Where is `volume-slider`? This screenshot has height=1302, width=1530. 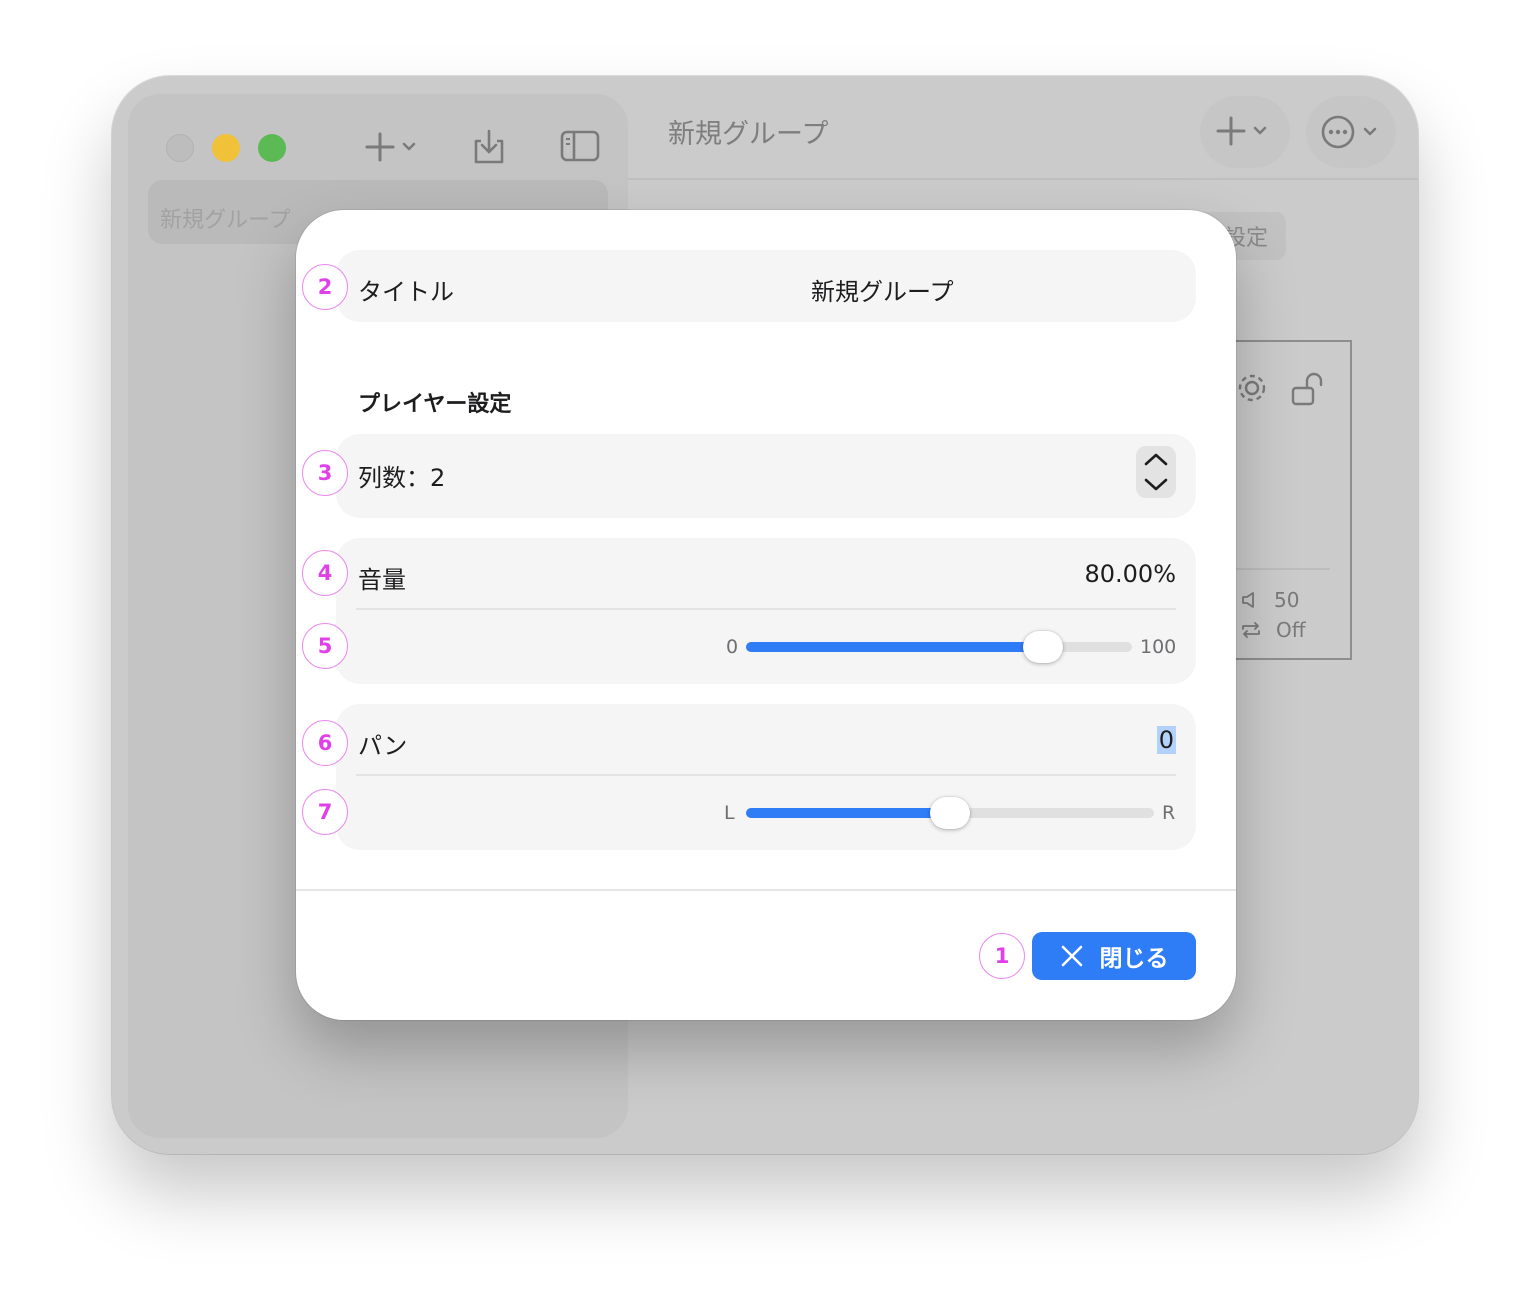 volume-slider is located at coordinates (939, 647).